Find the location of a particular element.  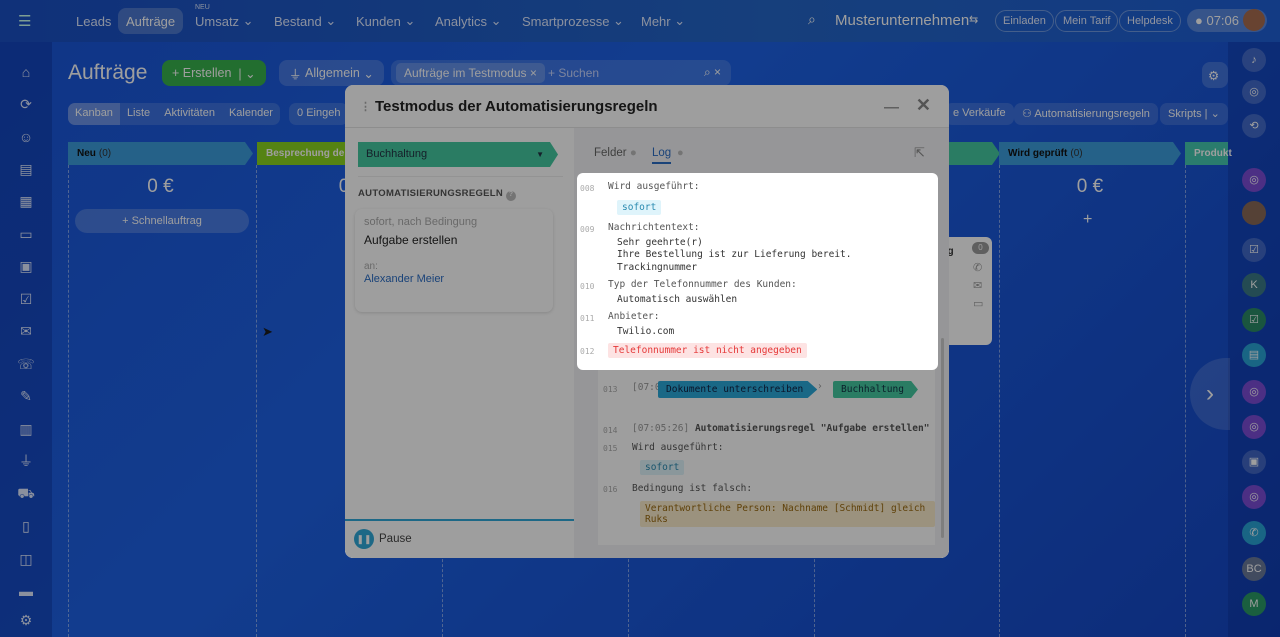

log-value: Automatisch auswählen is located at coordinates (677, 299).